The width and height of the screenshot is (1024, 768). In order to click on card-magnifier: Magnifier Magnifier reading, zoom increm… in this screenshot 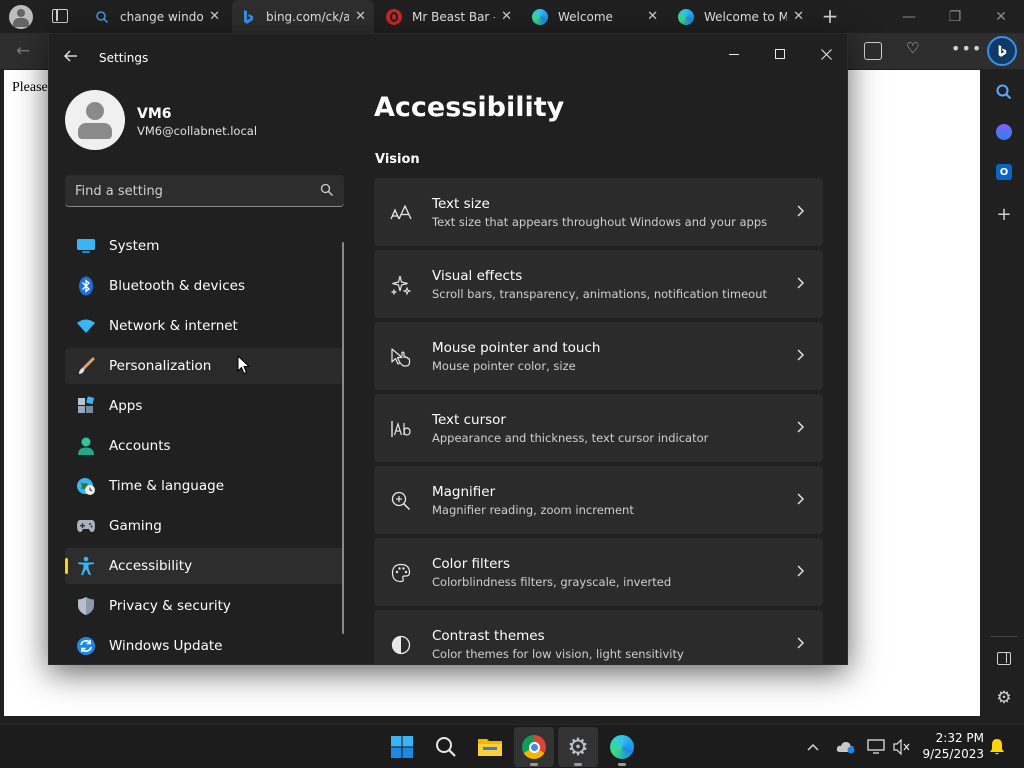, I will do `click(598, 500)`.